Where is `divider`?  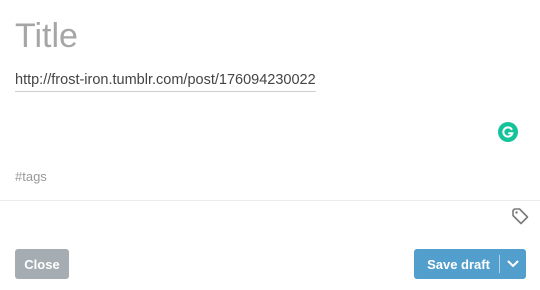
divider is located at coordinates (270, 200).